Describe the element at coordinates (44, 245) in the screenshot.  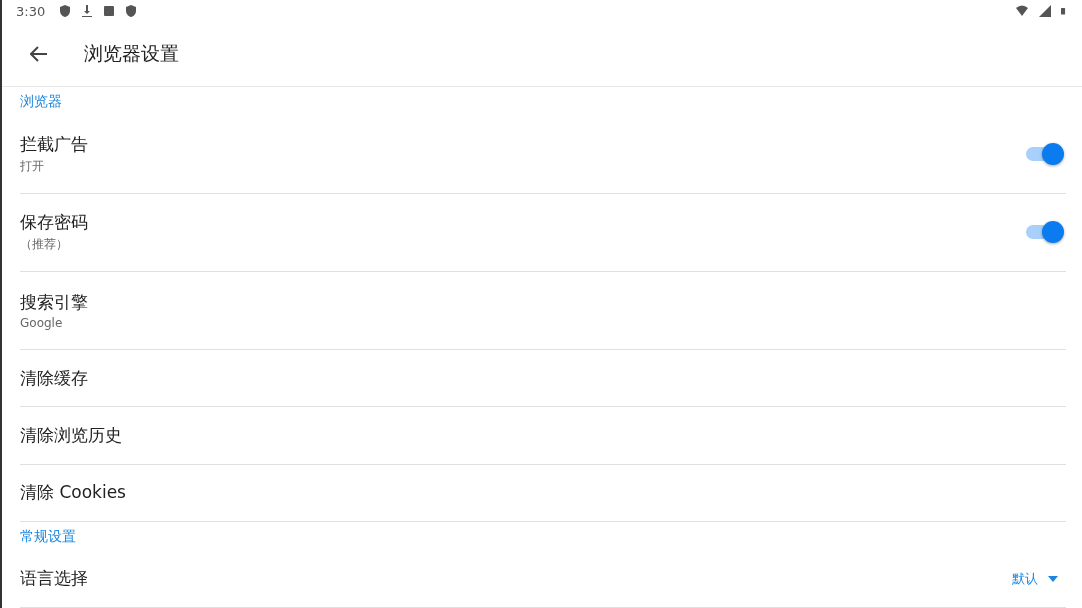
I see `setting-summary: （推荐）` at that location.